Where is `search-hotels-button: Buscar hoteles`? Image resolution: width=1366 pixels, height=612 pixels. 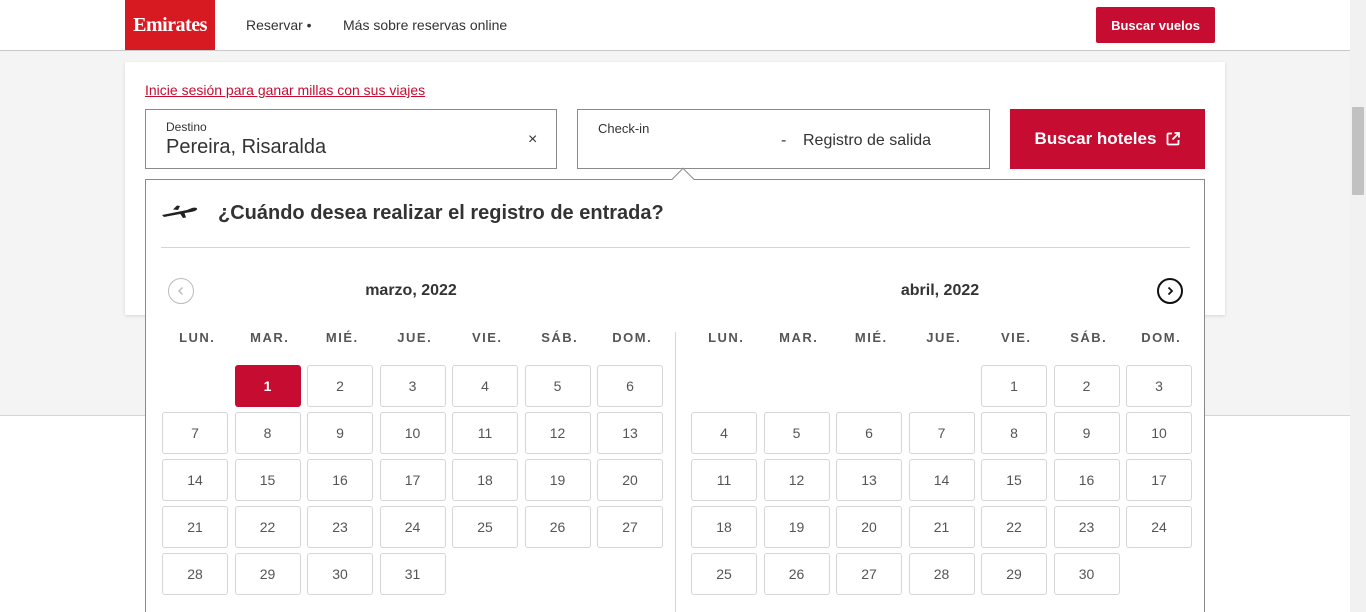 search-hotels-button: Buscar hoteles is located at coordinates (1107, 139).